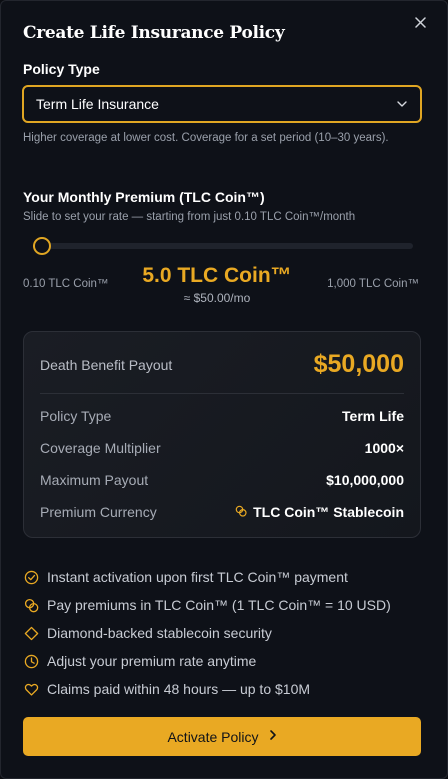 Image resolution: width=448 pixels, height=779 pixels. What do you see at coordinates (144, 197) in the screenshot?
I see `premium-label: Your Monthly Premium (TLC Coin™)` at bounding box center [144, 197].